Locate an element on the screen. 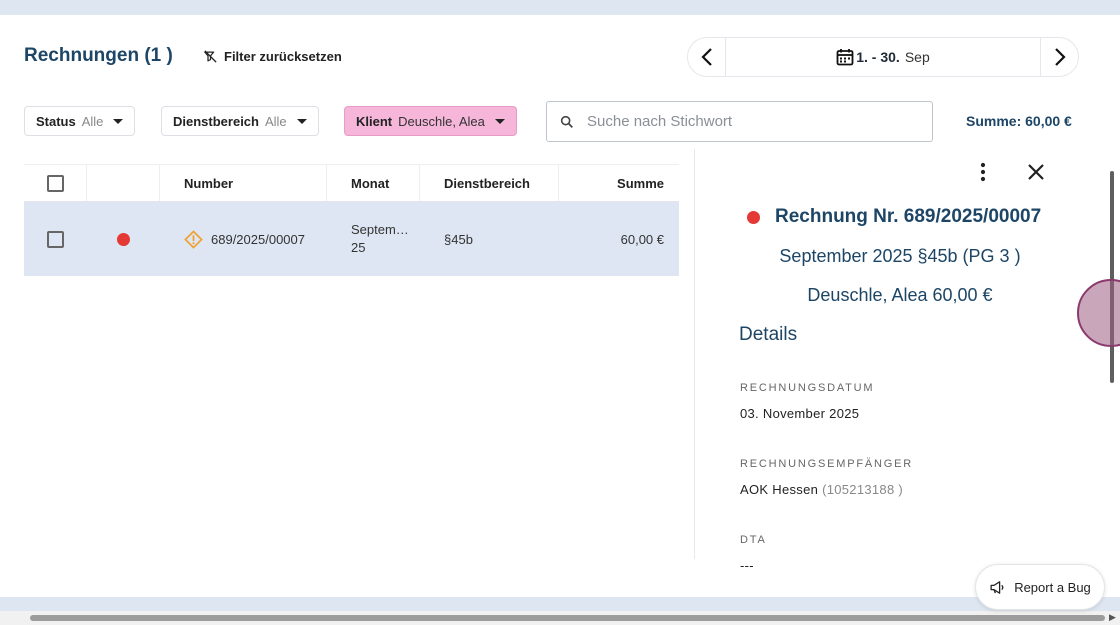 The width and height of the screenshot is (1120, 625). more-vertical-icon is located at coordinates (983, 172).